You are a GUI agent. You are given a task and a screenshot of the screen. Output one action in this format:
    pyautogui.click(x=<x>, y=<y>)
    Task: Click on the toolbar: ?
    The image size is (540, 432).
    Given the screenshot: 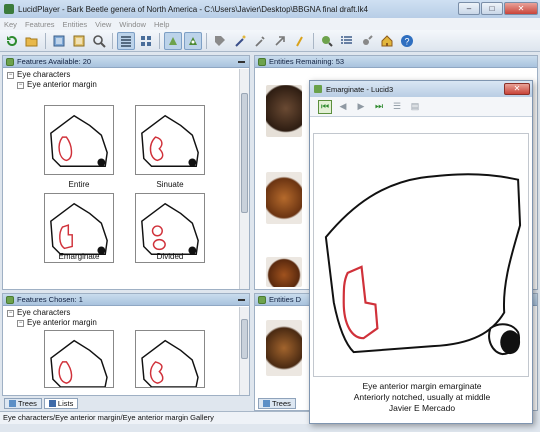 What is the action you would take?
    pyautogui.click(x=270, y=41)
    